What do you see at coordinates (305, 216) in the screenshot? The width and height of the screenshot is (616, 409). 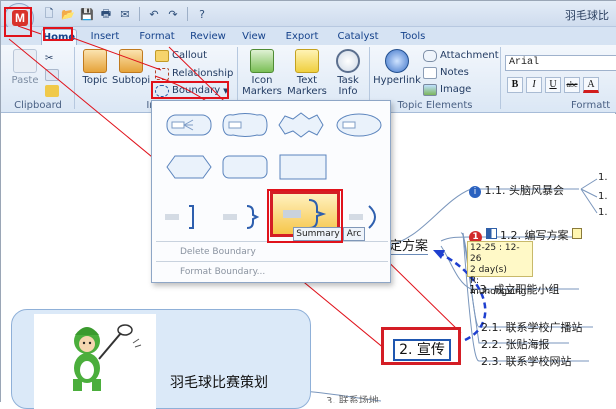 I see `annotation-box-summary` at bounding box center [305, 216].